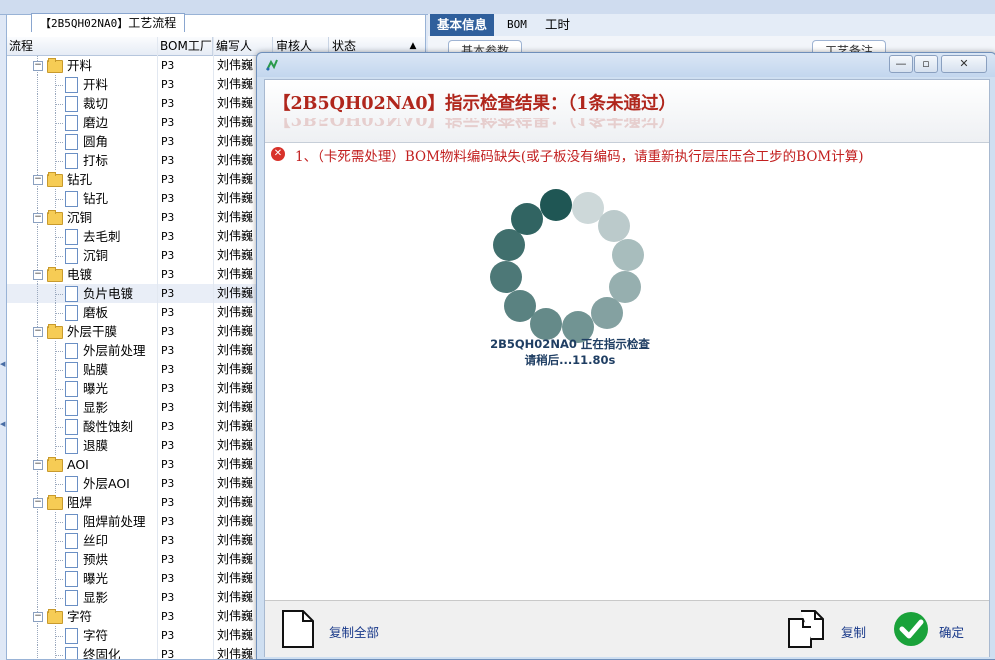 The image size is (995, 660). Describe the element at coordinates (964, 64) in the screenshot. I see `close-button: ✕` at that location.